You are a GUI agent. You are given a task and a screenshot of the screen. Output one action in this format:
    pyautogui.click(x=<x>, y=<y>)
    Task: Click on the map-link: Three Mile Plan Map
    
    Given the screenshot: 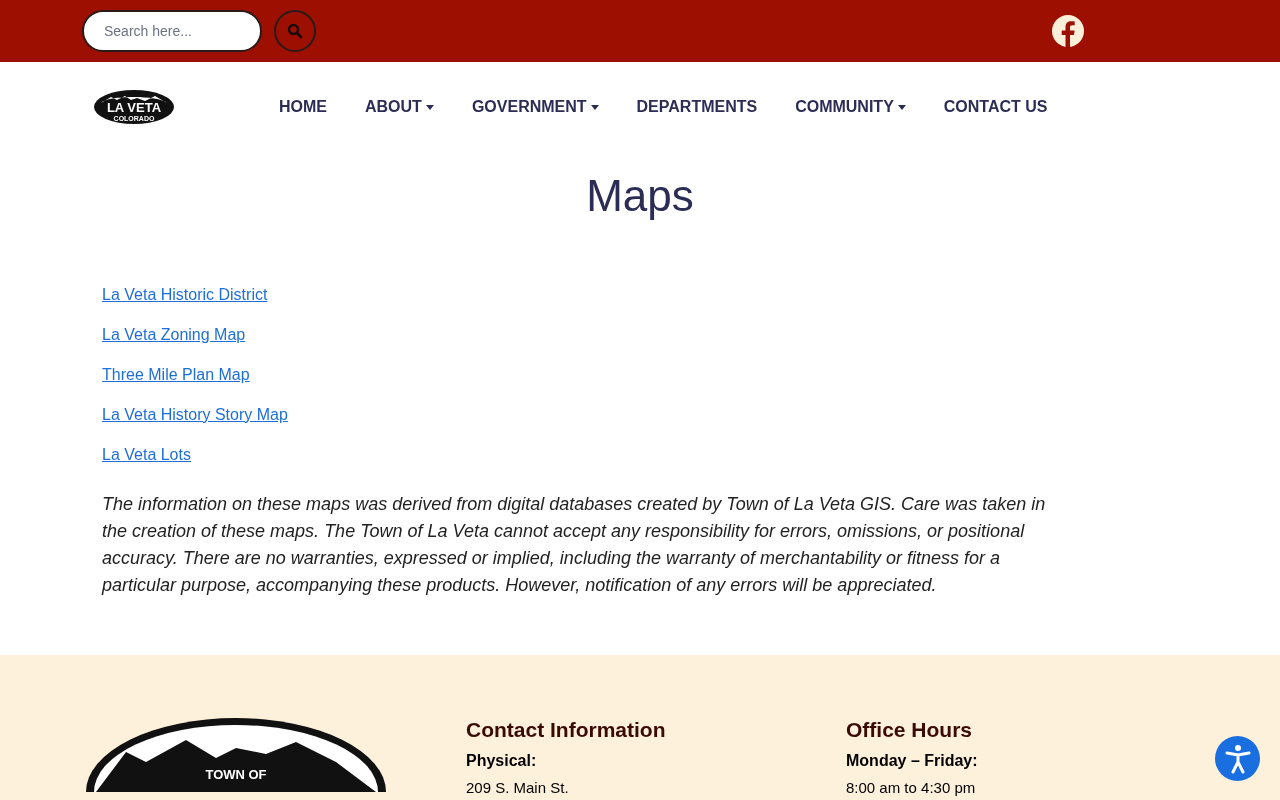 What is the action you would take?
    pyautogui.click(x=176, y=374)
    